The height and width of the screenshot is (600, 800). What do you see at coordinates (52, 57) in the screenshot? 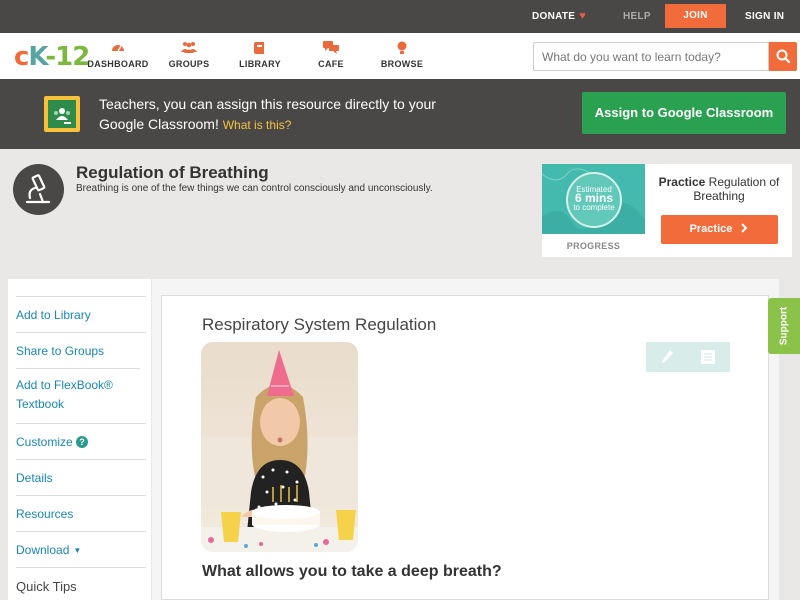
I see `ck12-logo: cK-12` at bounding box center [52, 57].